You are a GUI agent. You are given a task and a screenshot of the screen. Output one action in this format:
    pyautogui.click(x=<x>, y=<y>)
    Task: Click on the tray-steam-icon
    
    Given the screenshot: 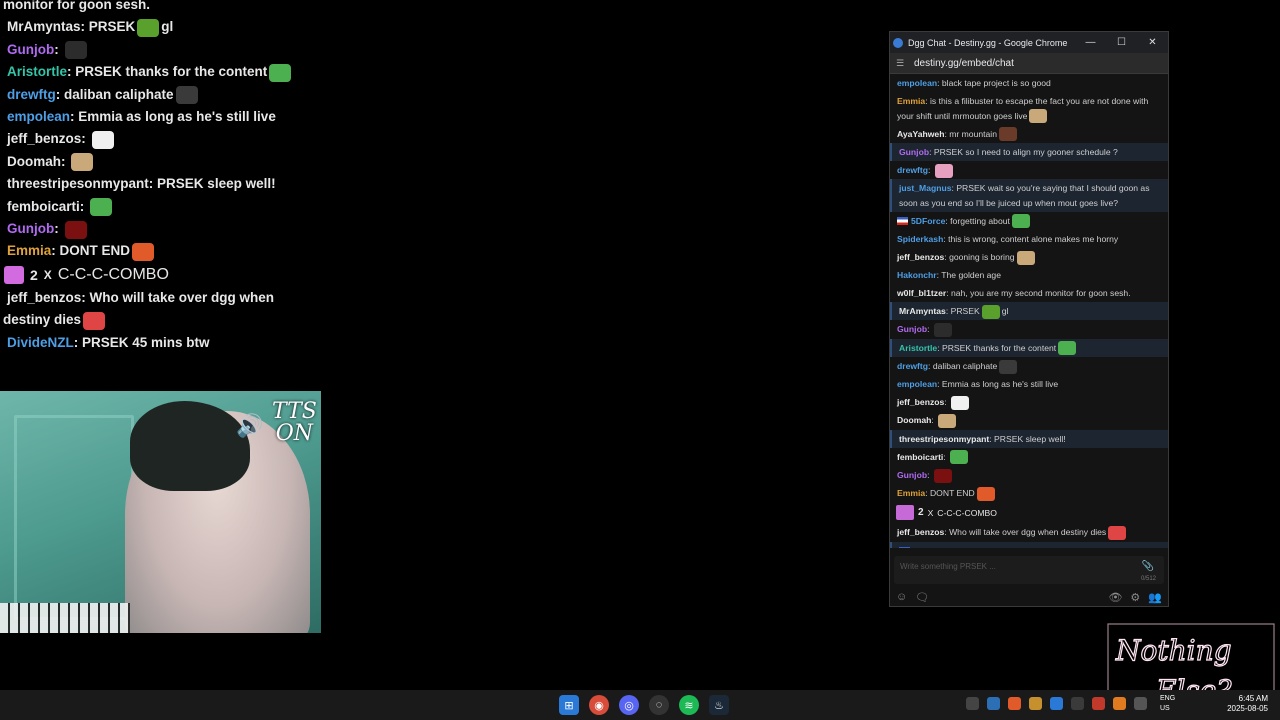 What is the action you would take?
    pyautogui.click(x=993, y=703)
    